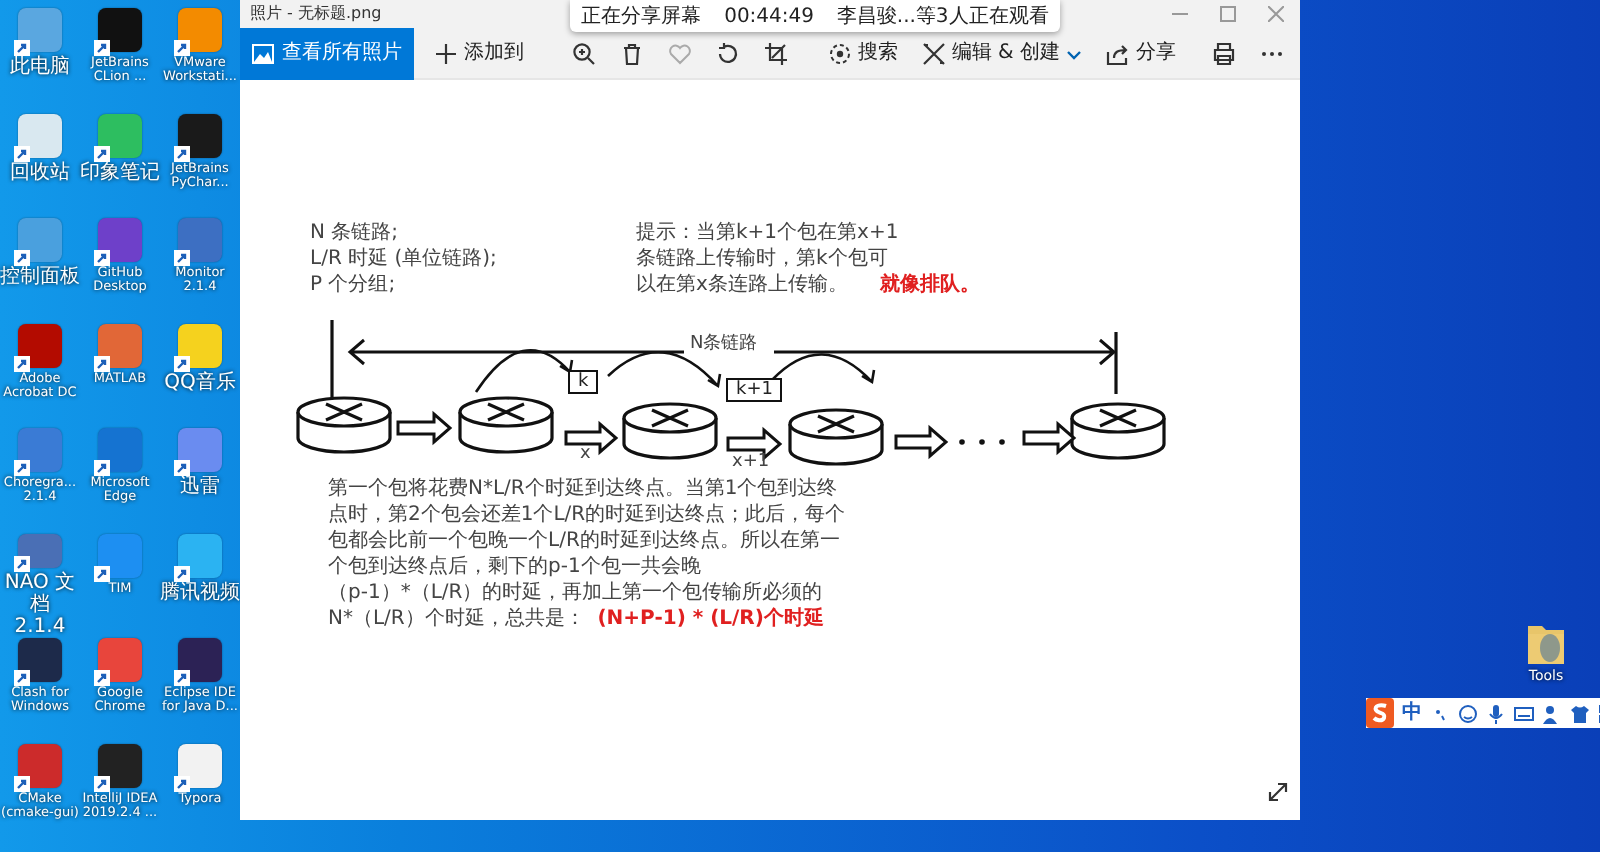 The width and height of the screenshot is (1600, 852). Describe the element at coordinates (1001, 53) in the screenshot. I see `edit-create-button: 编辑 & 创建` at that location.